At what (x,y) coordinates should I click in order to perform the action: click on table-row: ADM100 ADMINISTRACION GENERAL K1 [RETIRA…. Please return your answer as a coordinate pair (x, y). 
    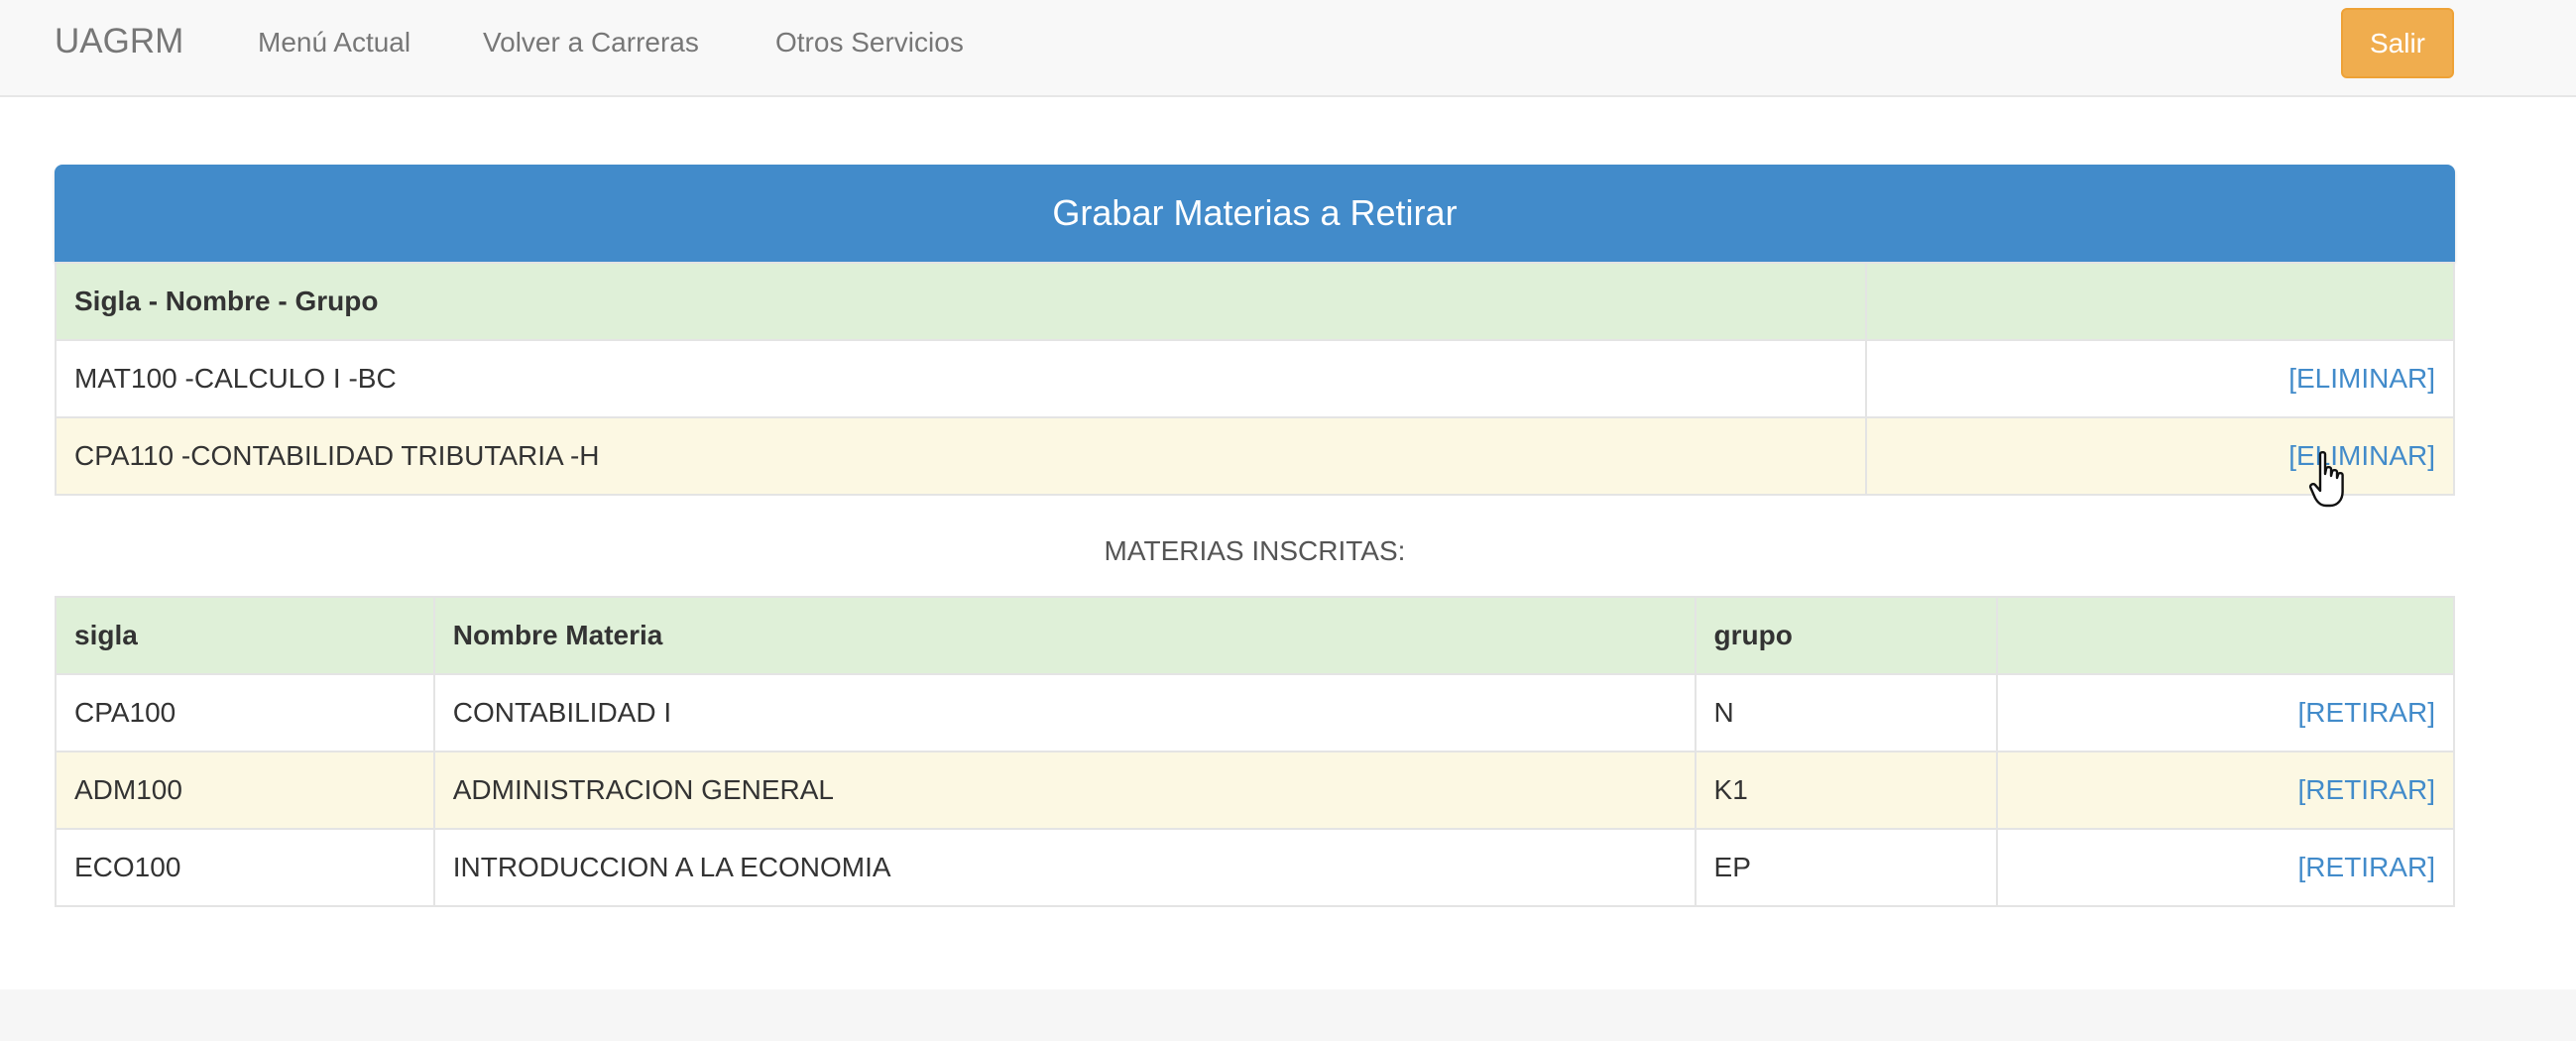
    Looking at the image, I should click on (1255, 790).